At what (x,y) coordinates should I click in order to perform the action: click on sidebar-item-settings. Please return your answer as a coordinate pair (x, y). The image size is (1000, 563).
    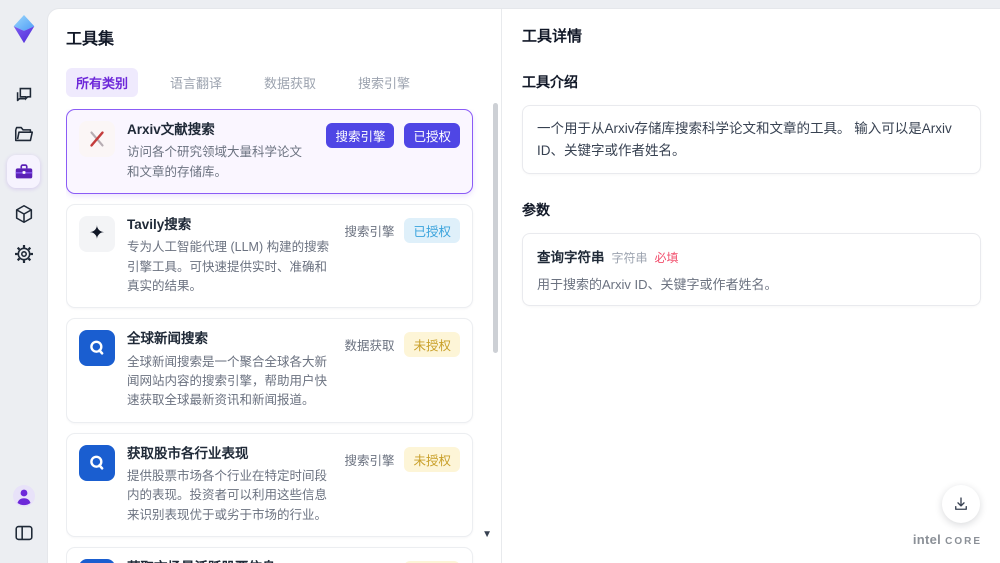
    Looking at the image, I should click on (23, 253).